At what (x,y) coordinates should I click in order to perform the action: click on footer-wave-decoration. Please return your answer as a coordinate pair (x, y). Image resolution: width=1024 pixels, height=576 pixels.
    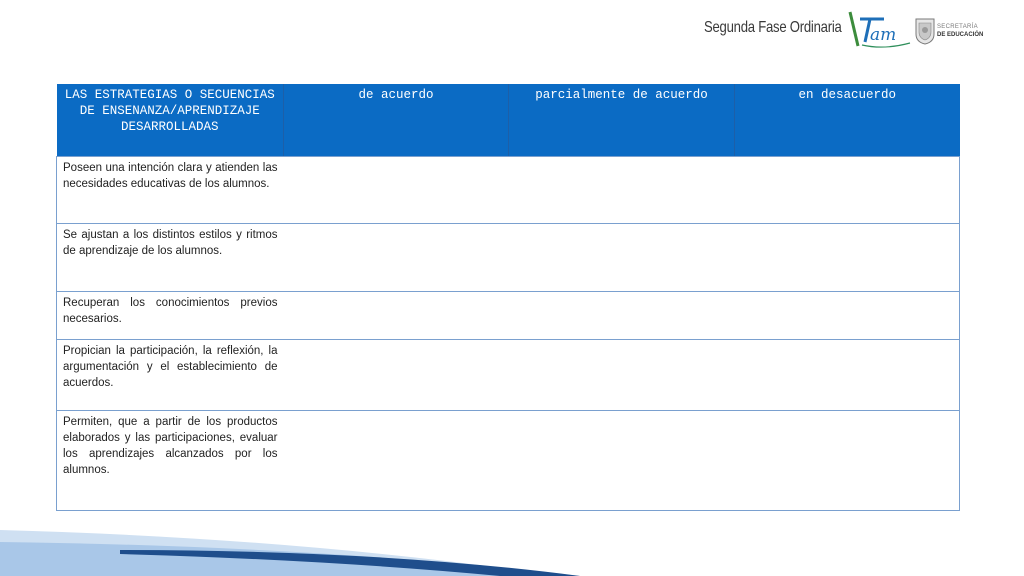
    Looking at the image, I should click on (290, 553).